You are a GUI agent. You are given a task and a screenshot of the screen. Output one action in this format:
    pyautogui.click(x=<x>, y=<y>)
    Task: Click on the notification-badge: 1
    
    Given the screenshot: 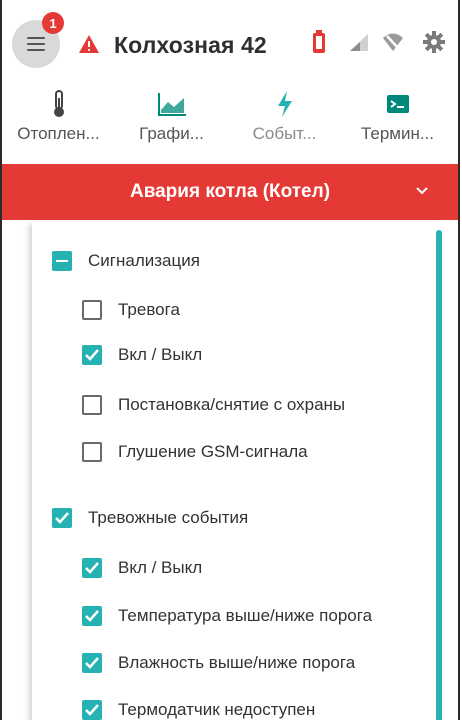 What is the action you would take?
    pyautogui.click(x=53, y=23)
    